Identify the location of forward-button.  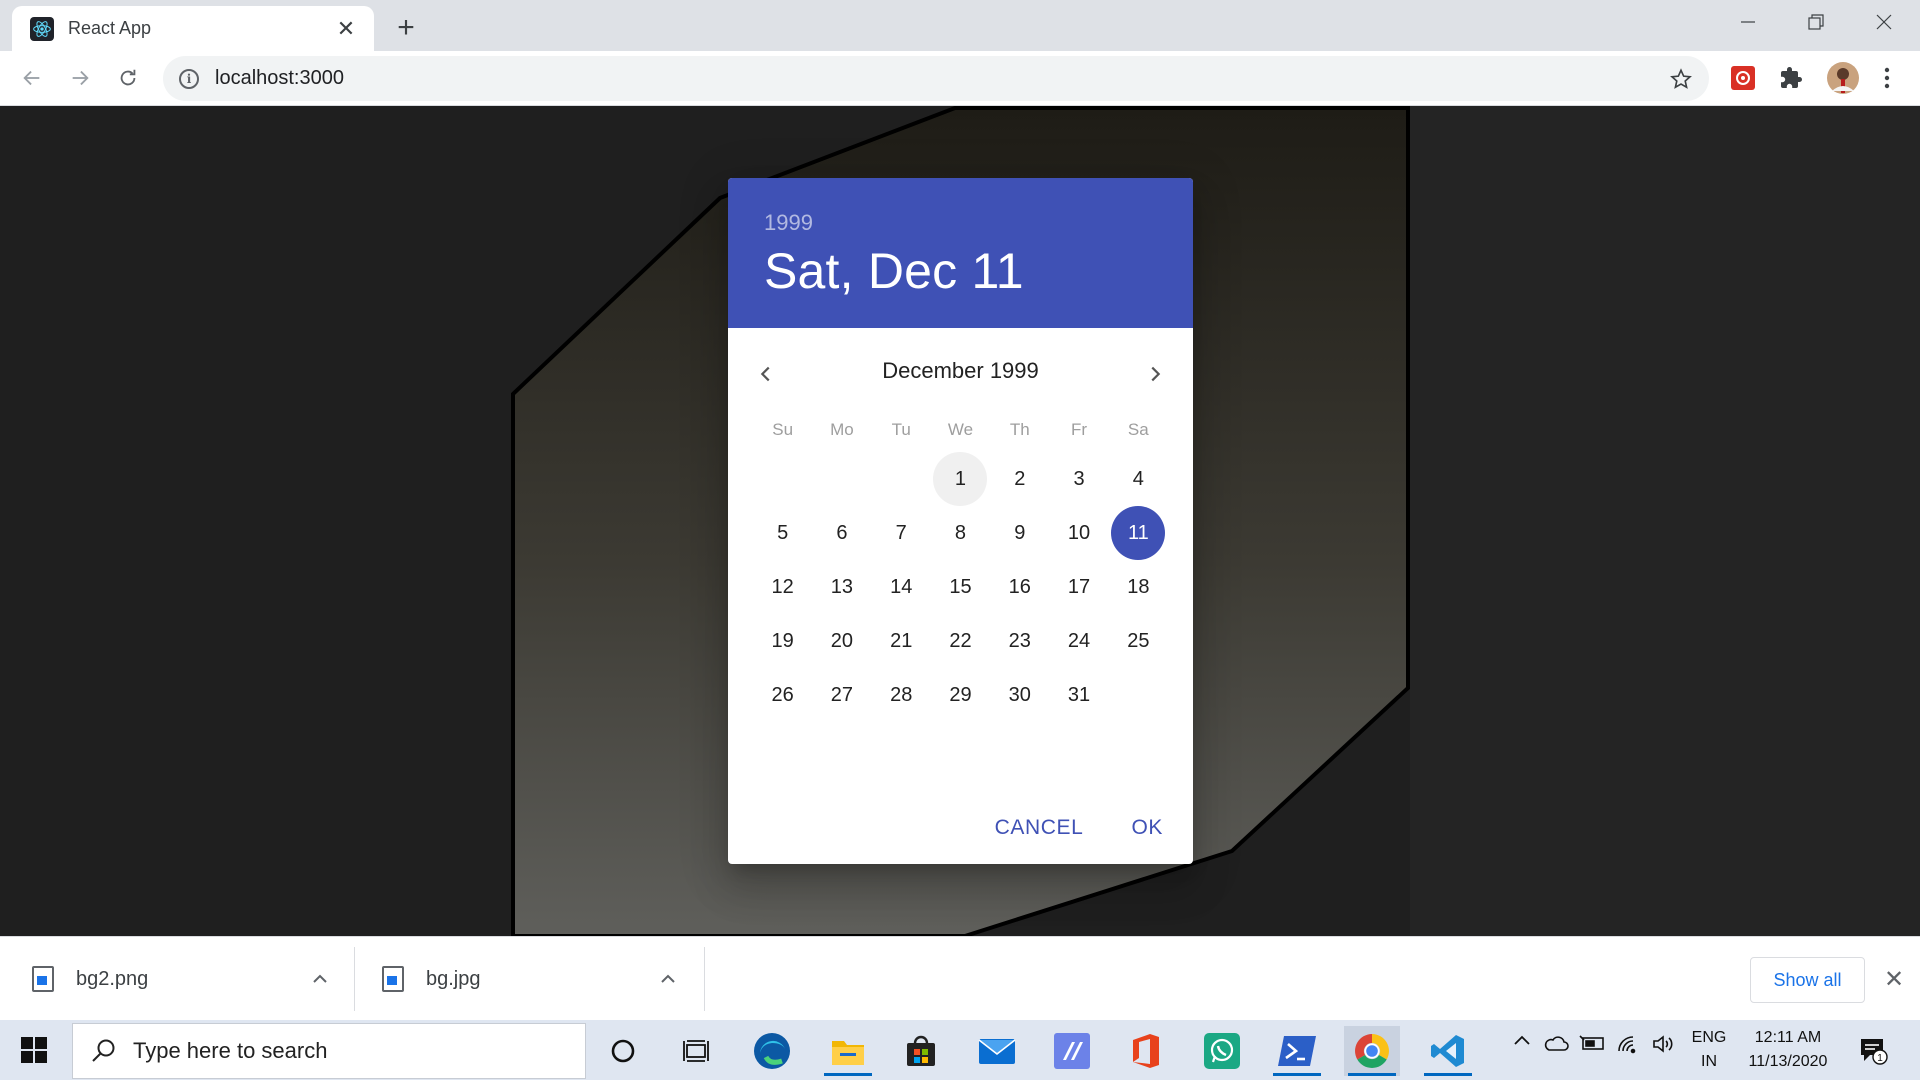
(80, 78).